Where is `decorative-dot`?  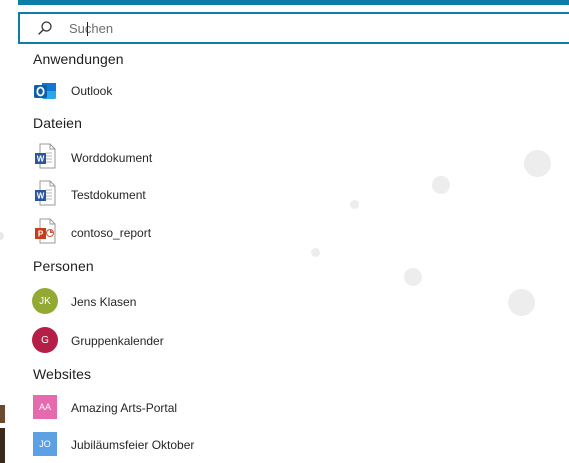
decorative-dot is located at coordinates (2, 236).